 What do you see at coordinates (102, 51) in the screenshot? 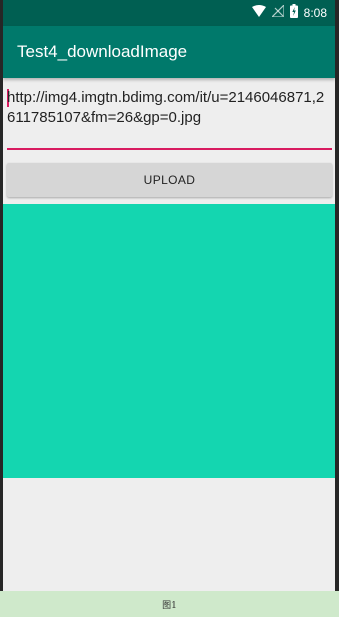
I see `app-title: Test4_downloadImage` at bounding box center [102, 51].